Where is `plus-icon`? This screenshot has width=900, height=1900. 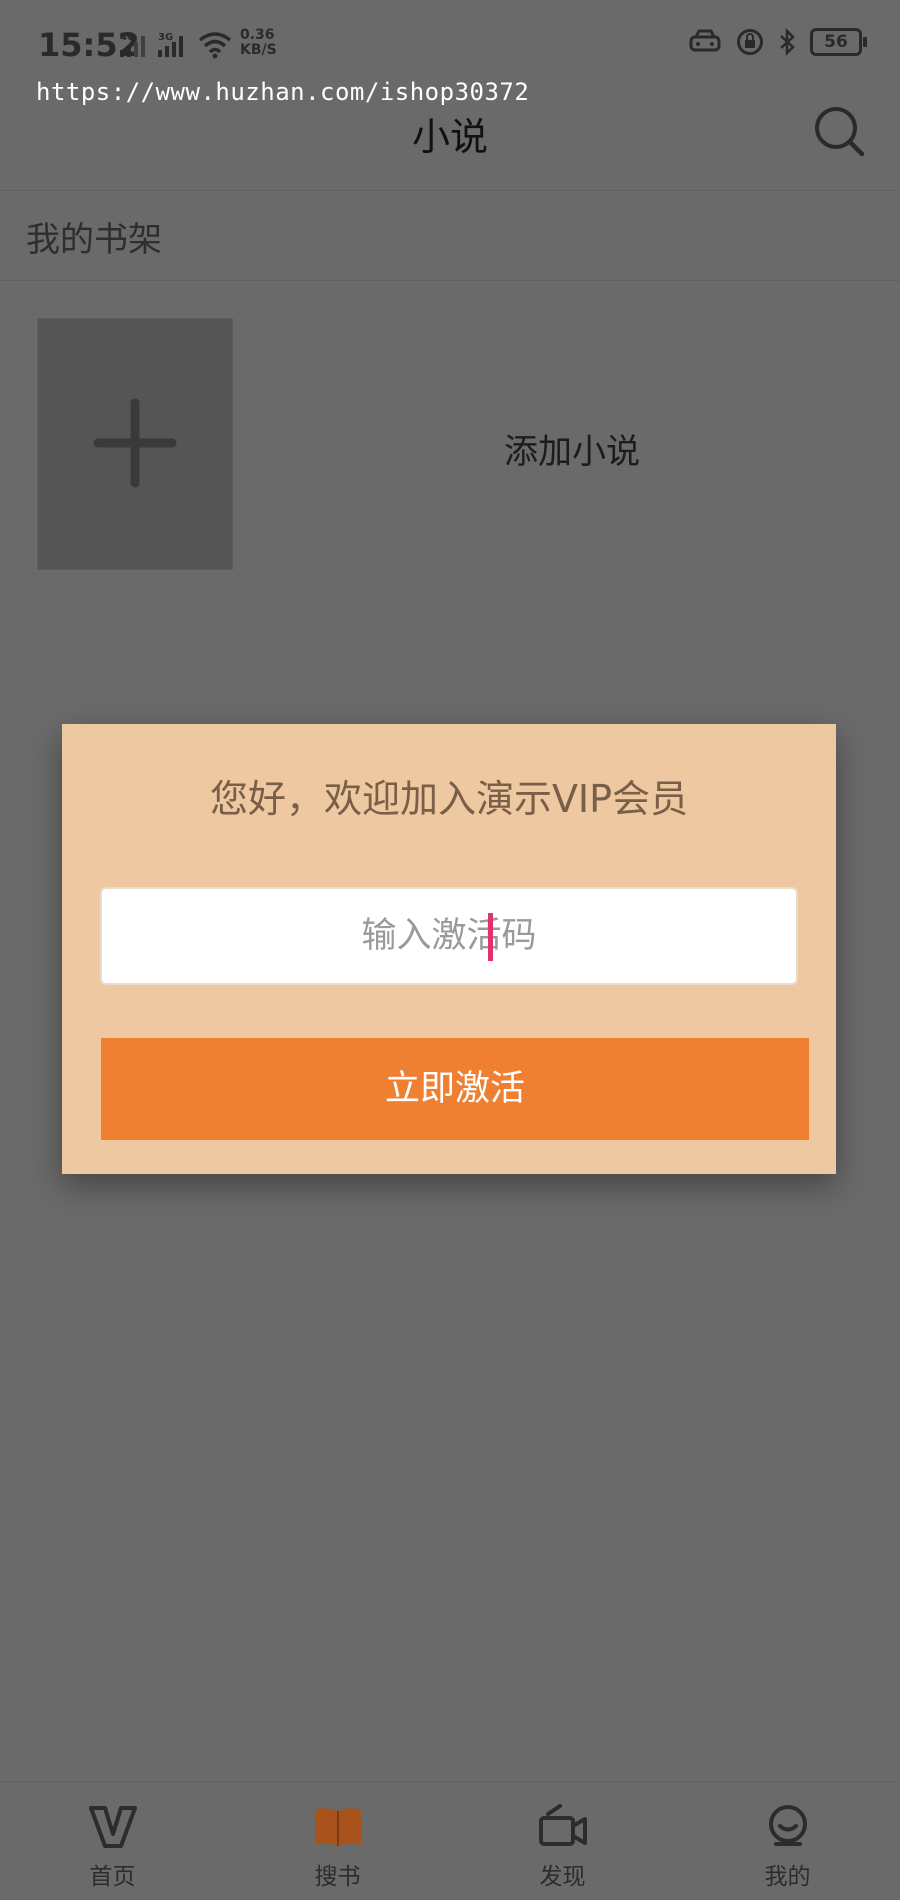
plus-icon is located at coordinates (135, 443).